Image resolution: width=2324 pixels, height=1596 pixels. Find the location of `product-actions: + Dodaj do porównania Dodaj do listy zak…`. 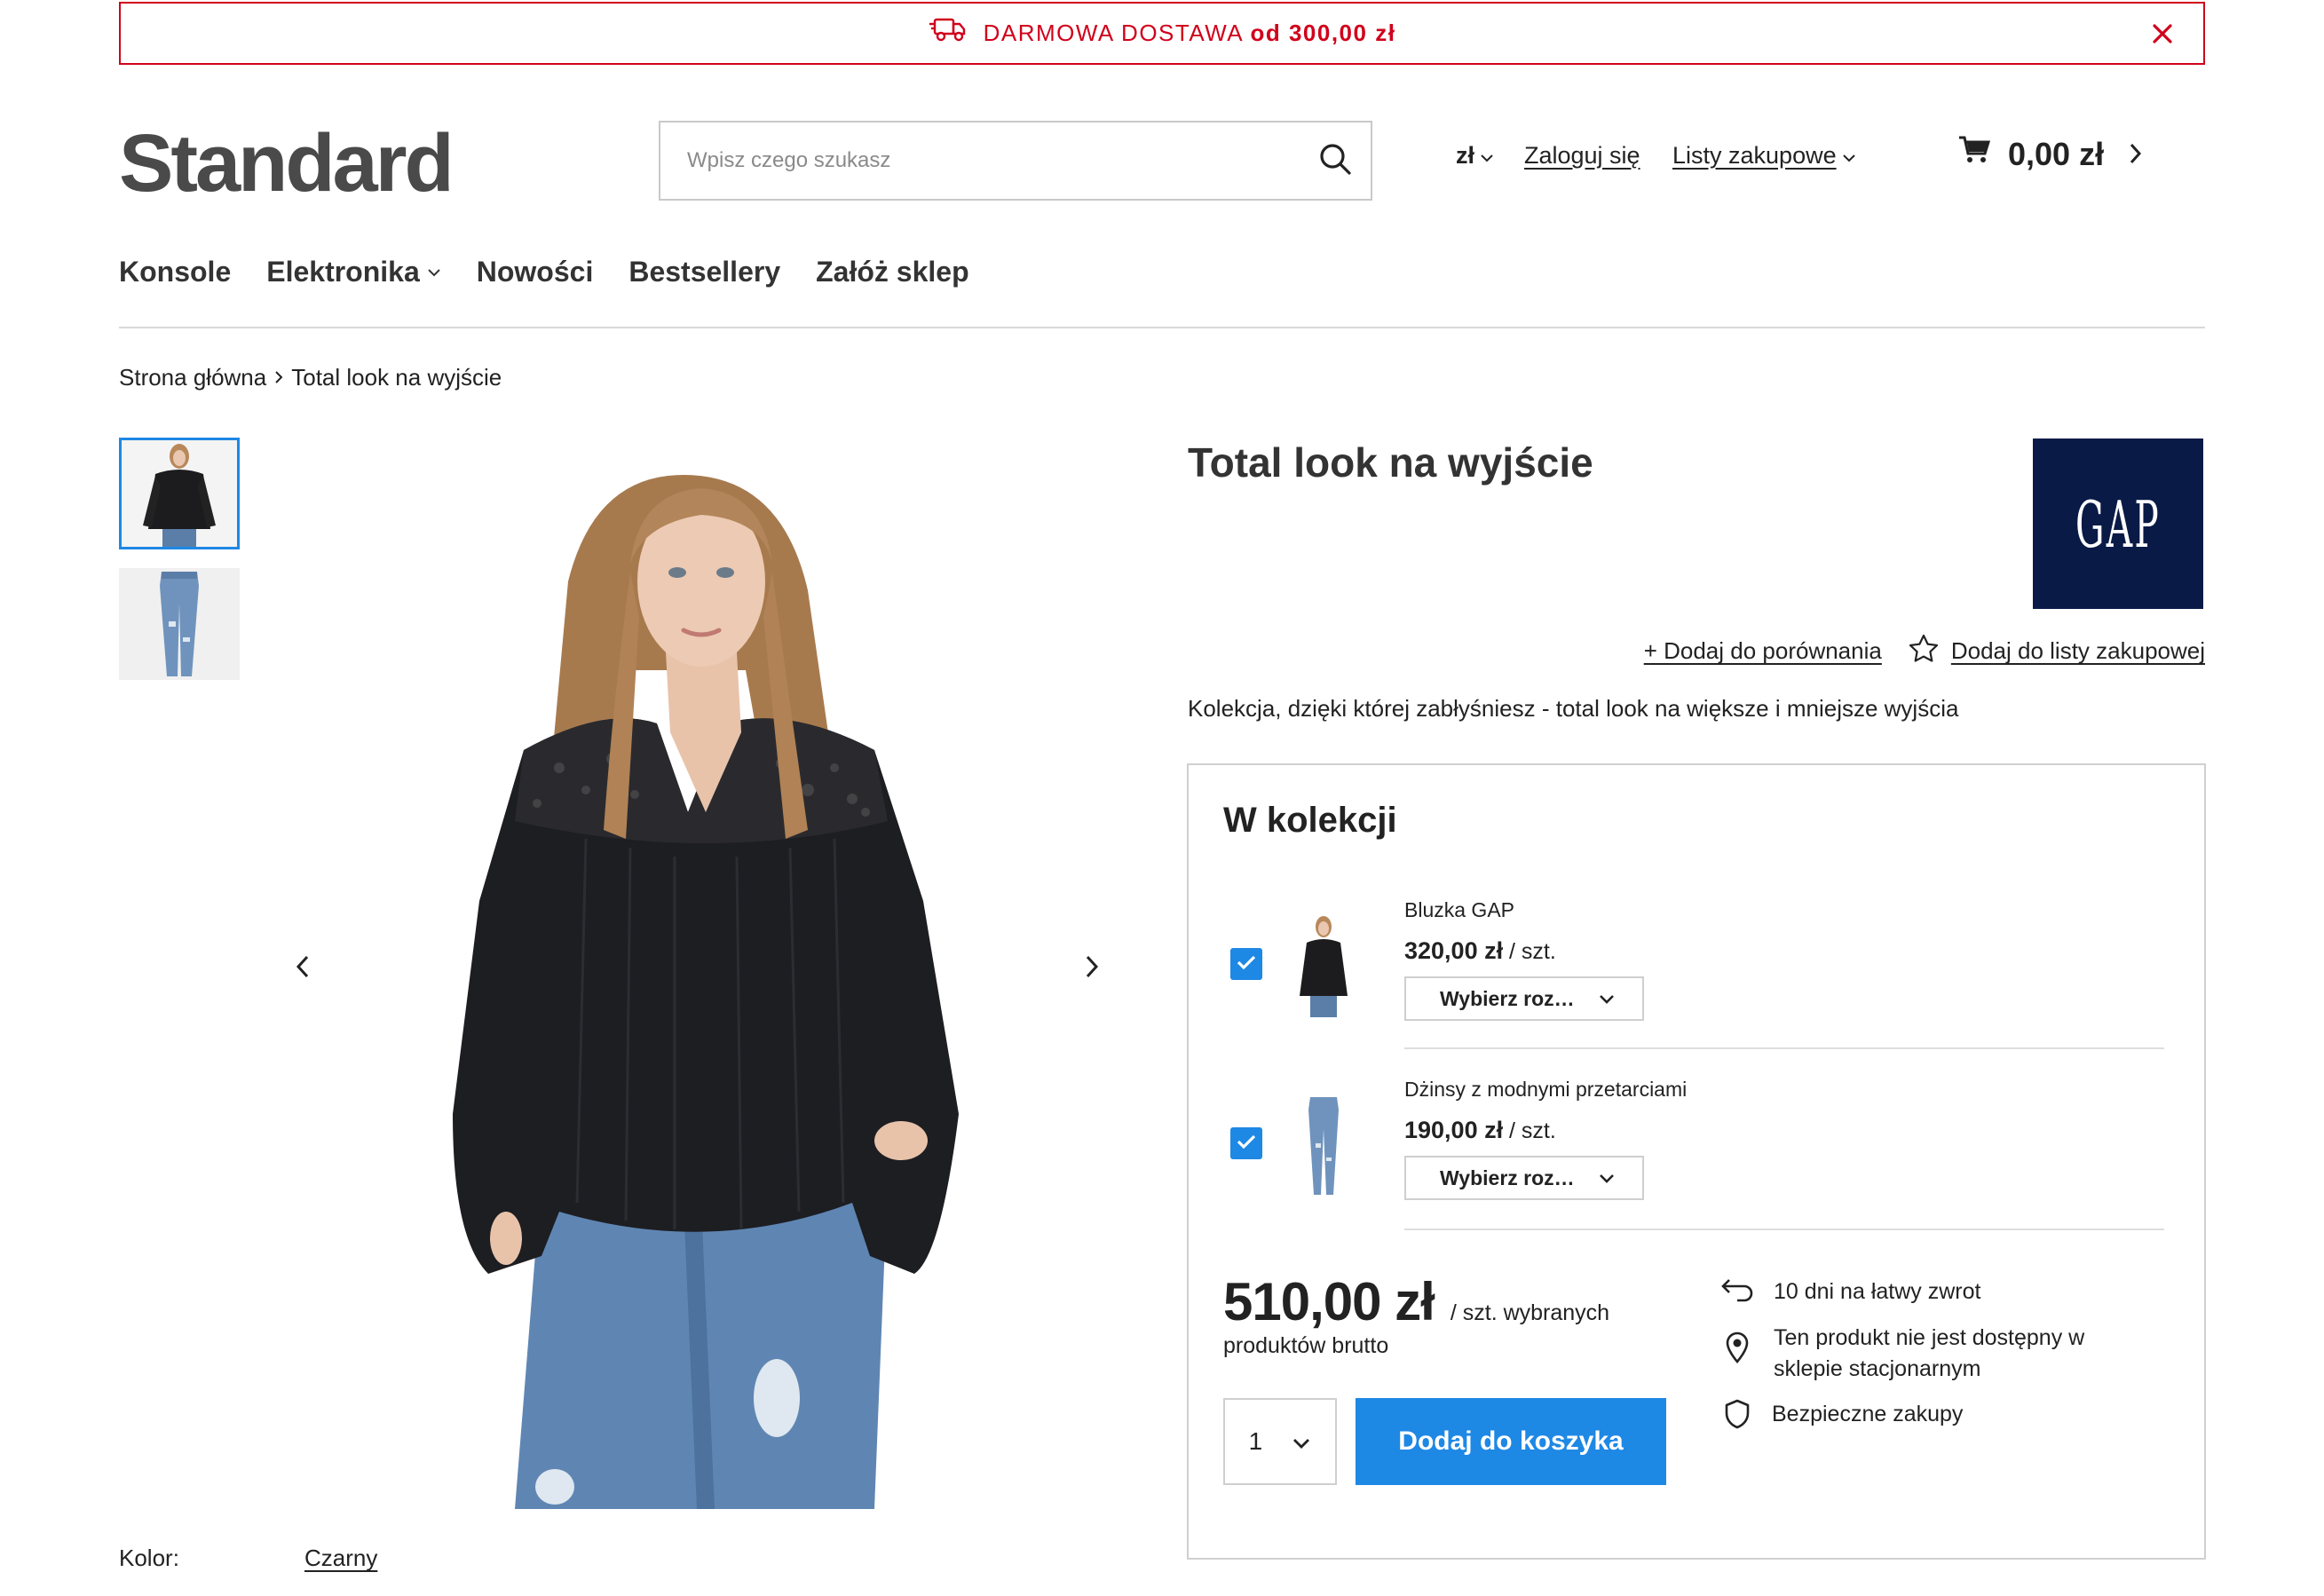

product-actions: + Dodaj do porównania Dodaj do listy zak… is located at coordinates (1901, 651).